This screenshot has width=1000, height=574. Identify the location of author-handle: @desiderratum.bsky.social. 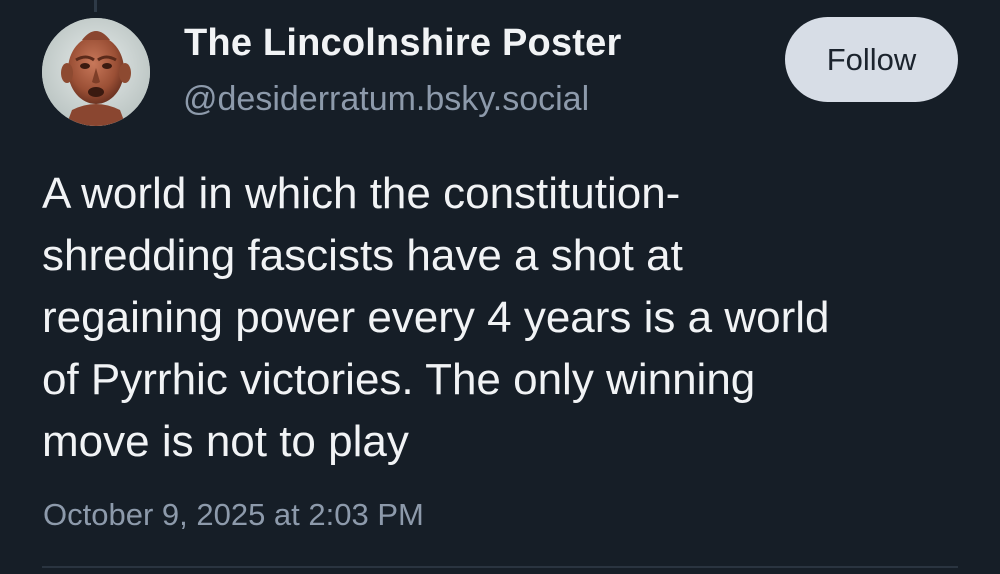
(386, 99).